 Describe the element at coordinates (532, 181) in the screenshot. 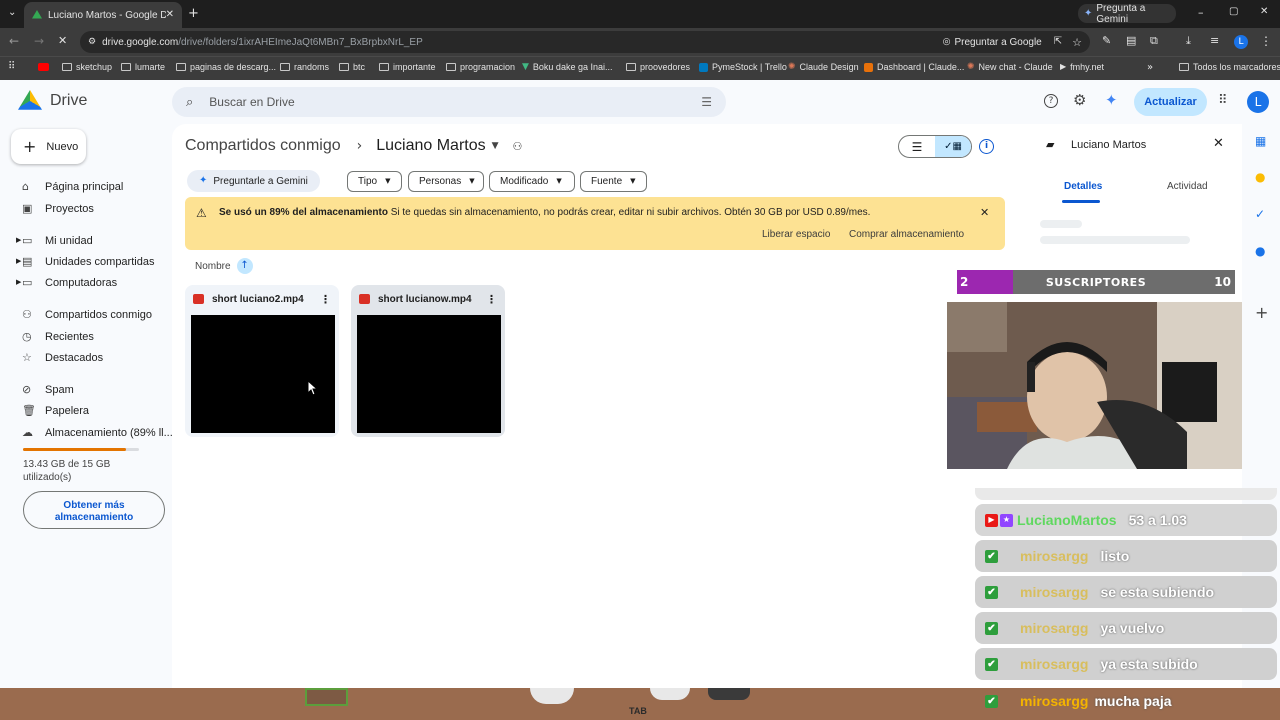

I see `filter-modified: Modificado ▼` at that location.